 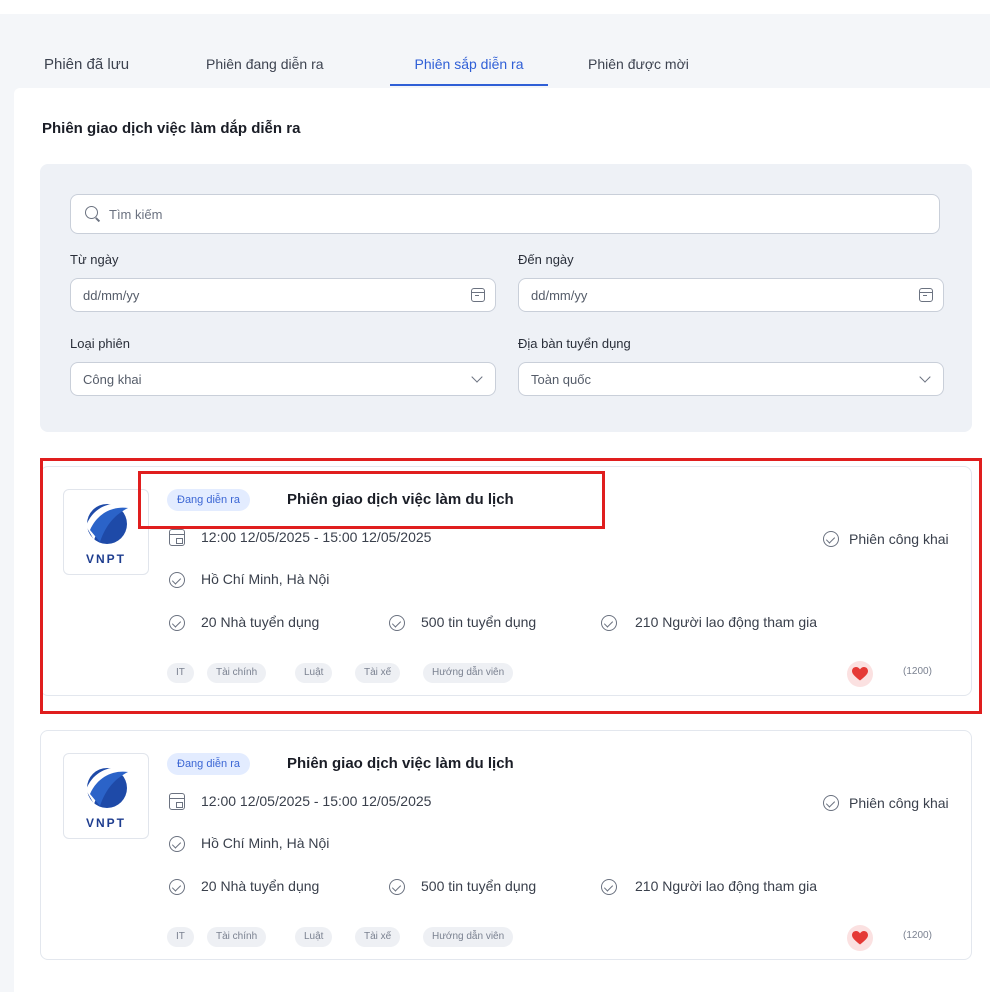 What do you see at coordinates (283, 295) in the screenshot?
I see `from-date-field: dd/mm/yy` at bounding box center [283, 295].